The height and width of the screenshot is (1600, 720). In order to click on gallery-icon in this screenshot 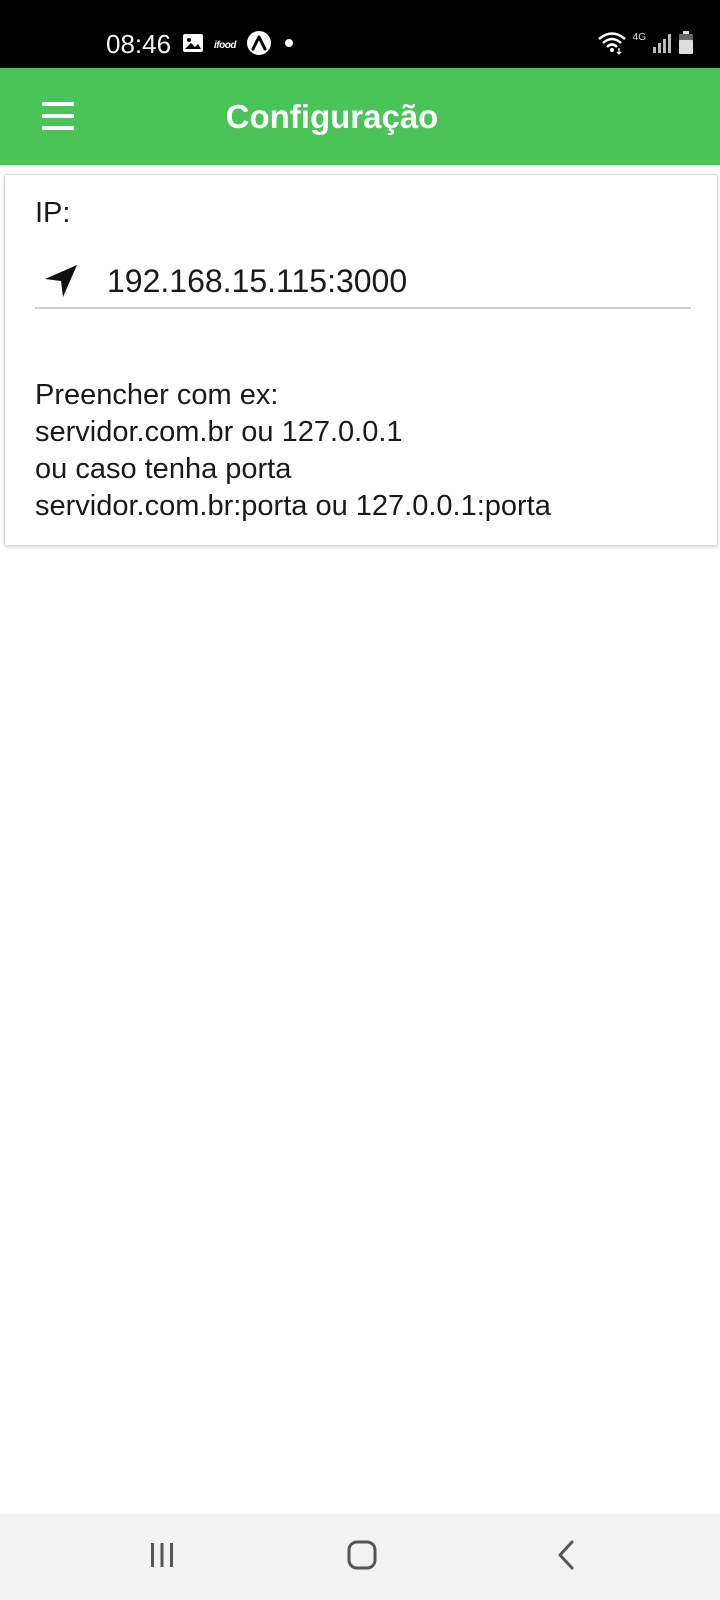, I will do `click(193, 45)`.